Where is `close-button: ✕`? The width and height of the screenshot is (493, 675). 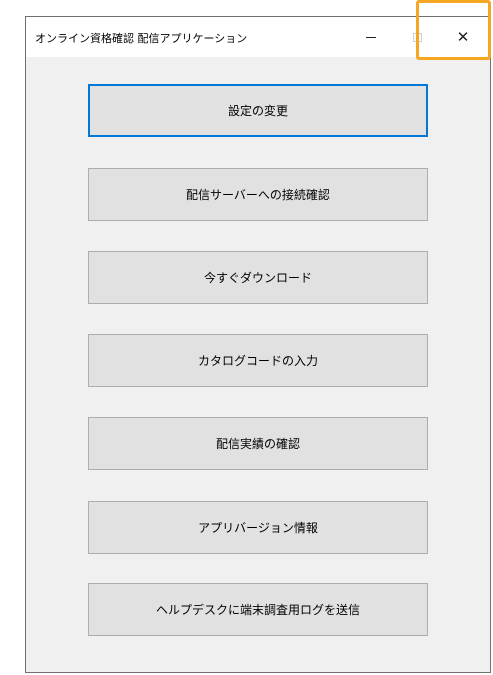
close-button: ✕ is located at coordinates (463, 37).